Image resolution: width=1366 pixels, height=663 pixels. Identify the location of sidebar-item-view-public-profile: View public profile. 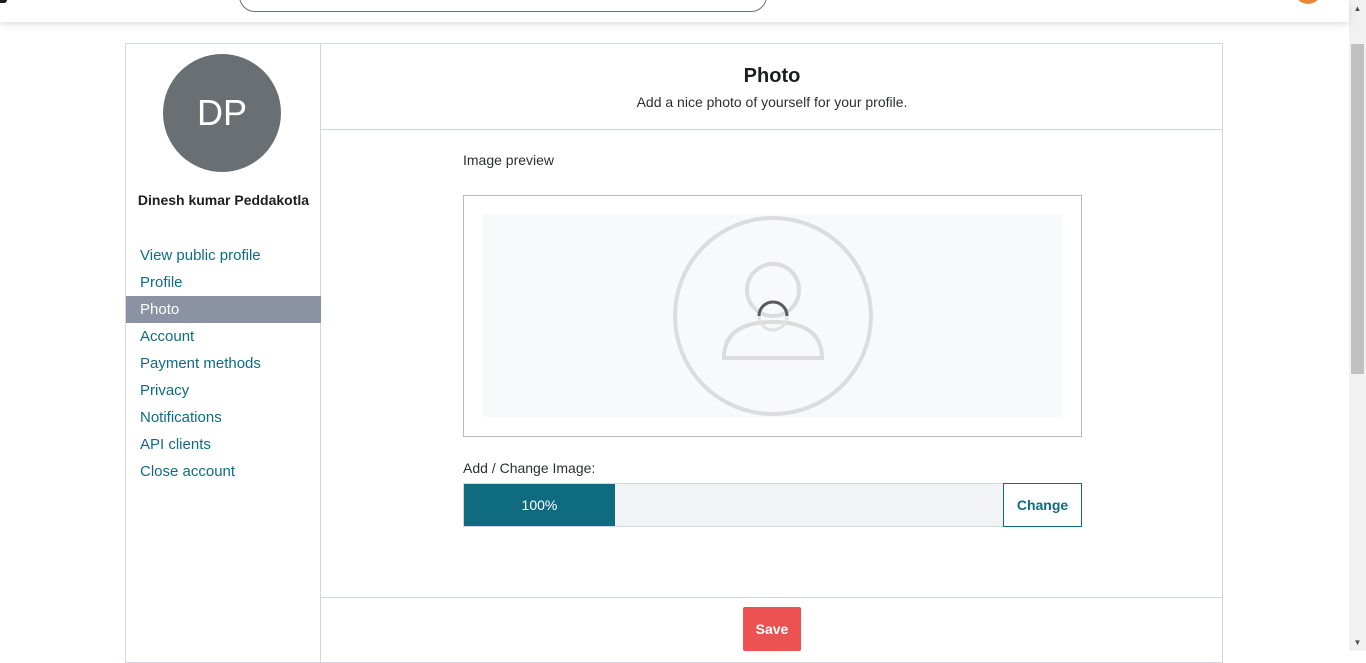
(223, 255).